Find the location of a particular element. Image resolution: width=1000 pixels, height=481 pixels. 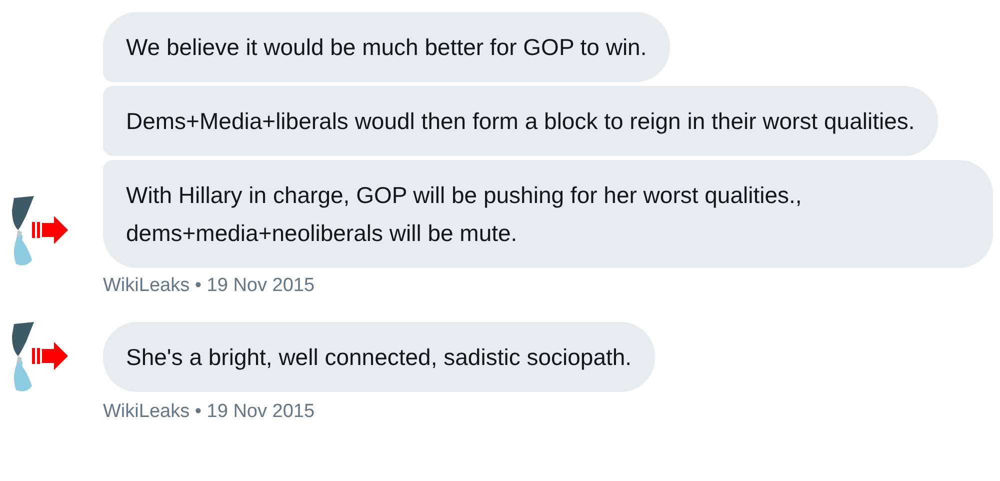

message-bubble: We believe it would be much better for GOP to win. is located at coordinates (386, 47).